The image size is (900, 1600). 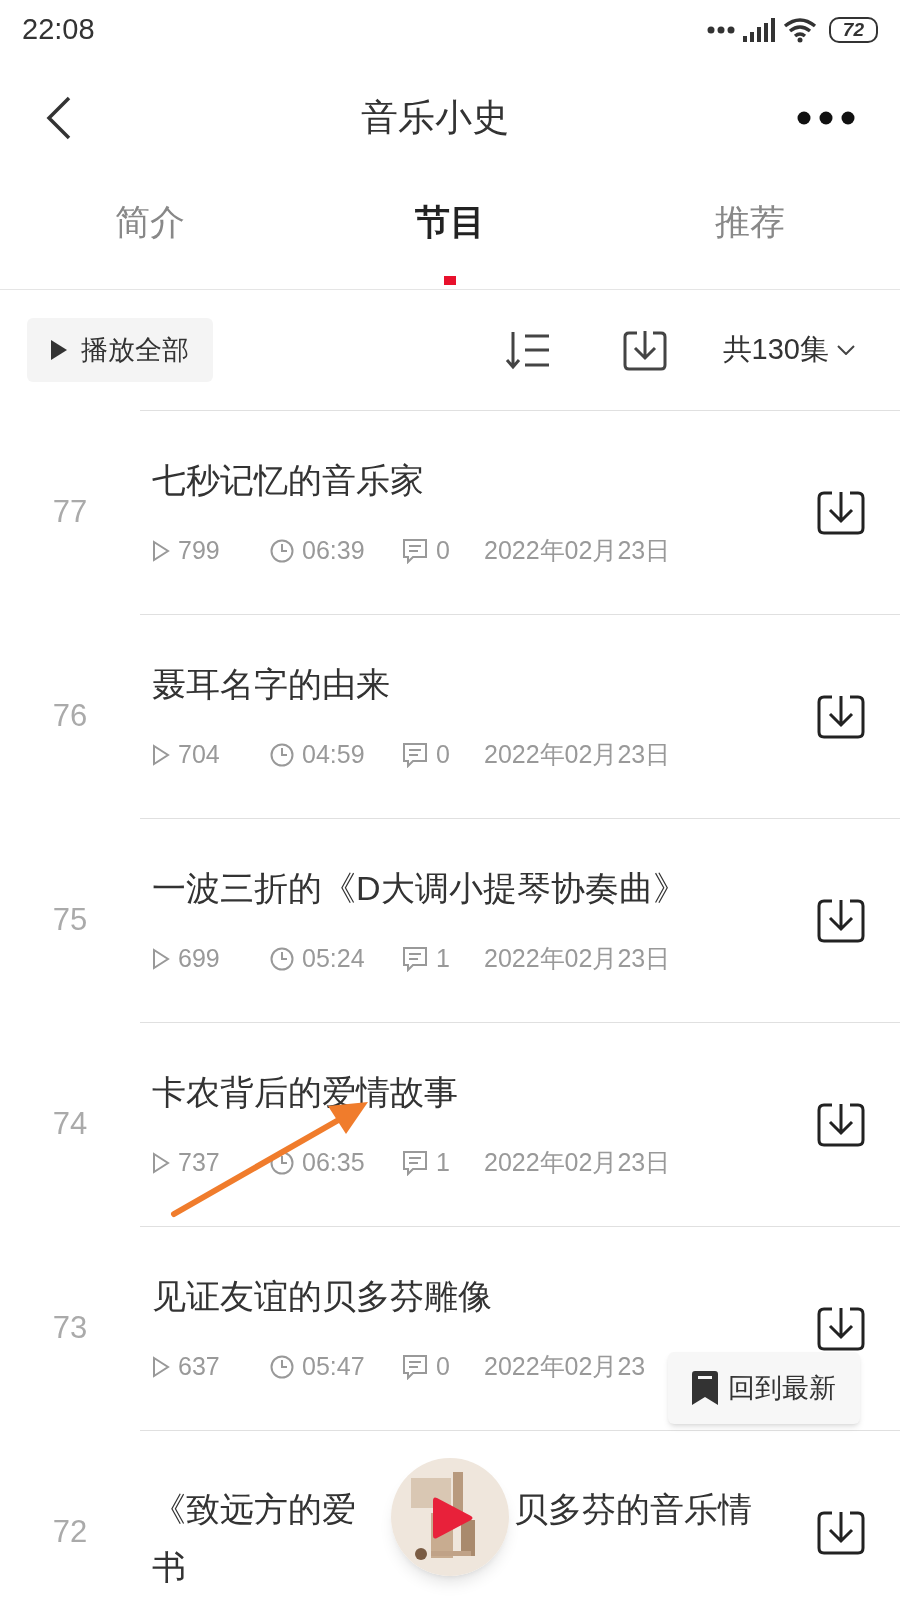 I want to click on episode-title: 贝多芬的音乐情, so click(x=633, y=1508).